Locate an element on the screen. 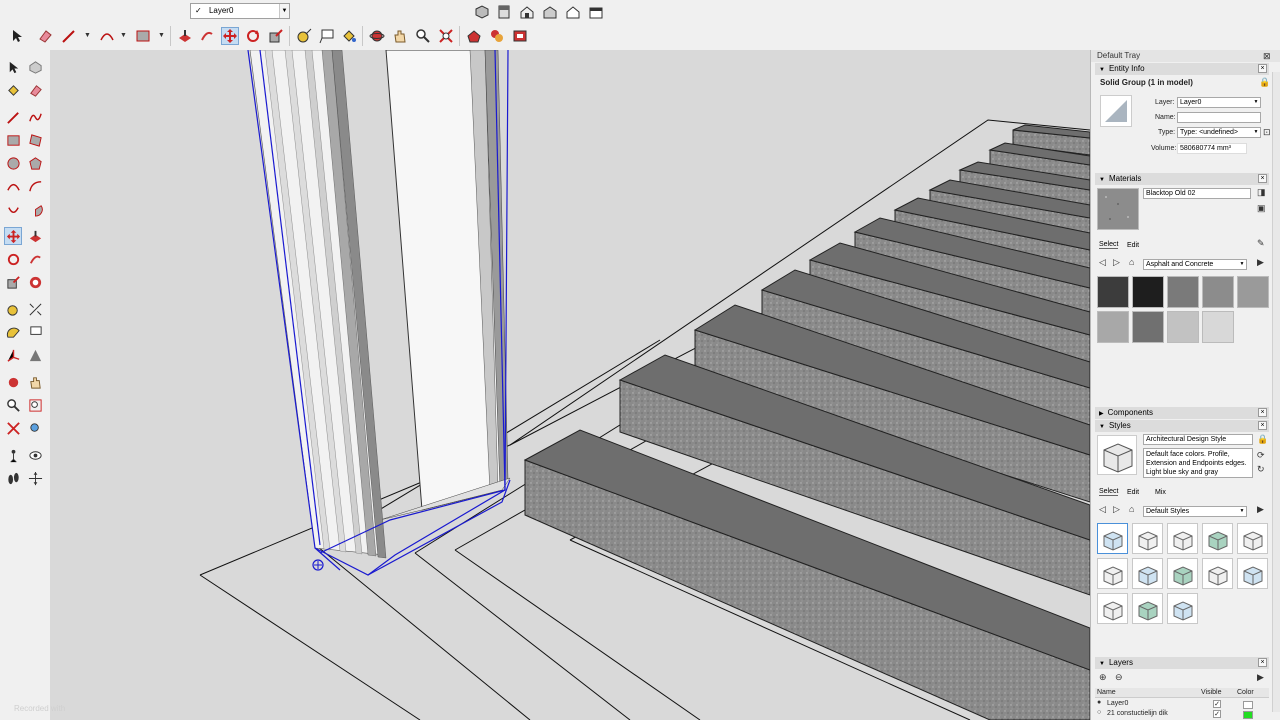 The height and width of the screenshot is (720, 1280). pencil-line-icon is located at coordinates (69, 36).